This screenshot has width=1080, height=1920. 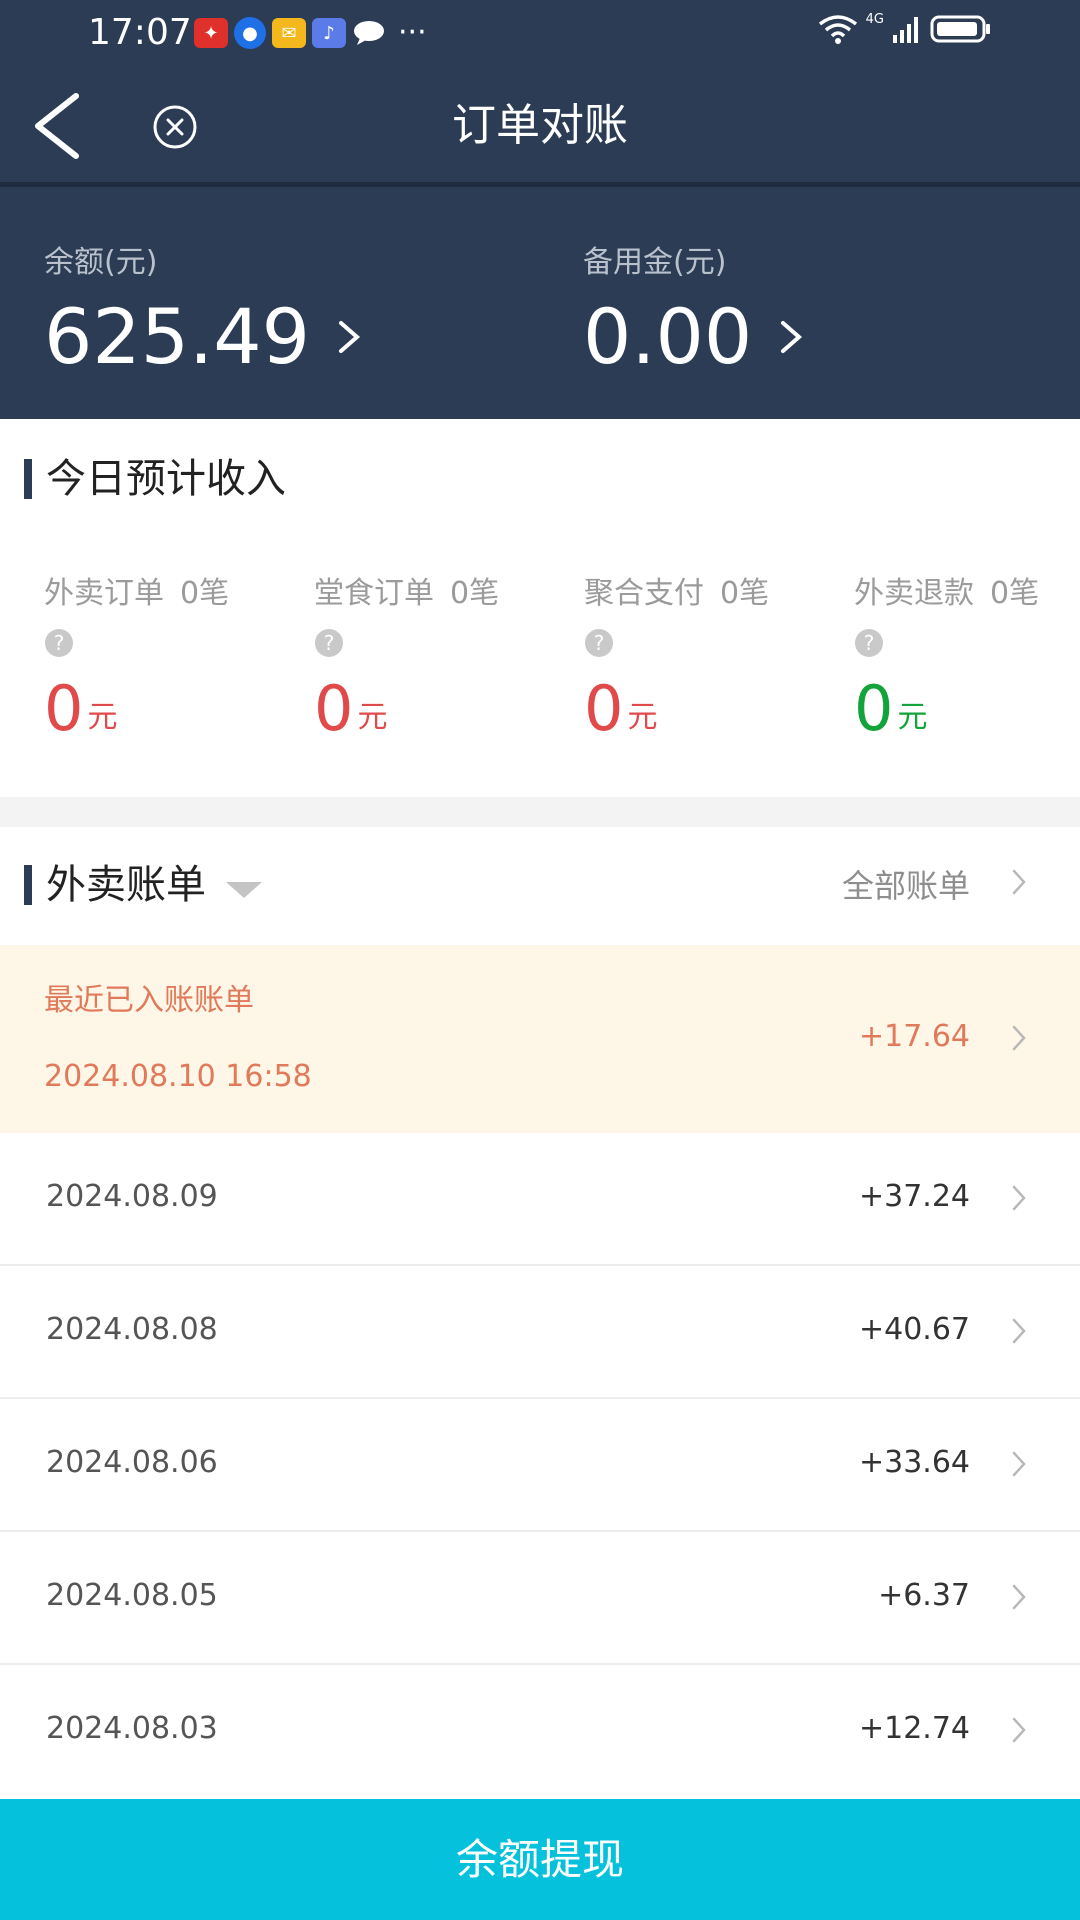 What do you see at coordinates (104, 593) in the screenshot?
I see `income-item-label: 外卖订单` at bounding box center [104, 593].